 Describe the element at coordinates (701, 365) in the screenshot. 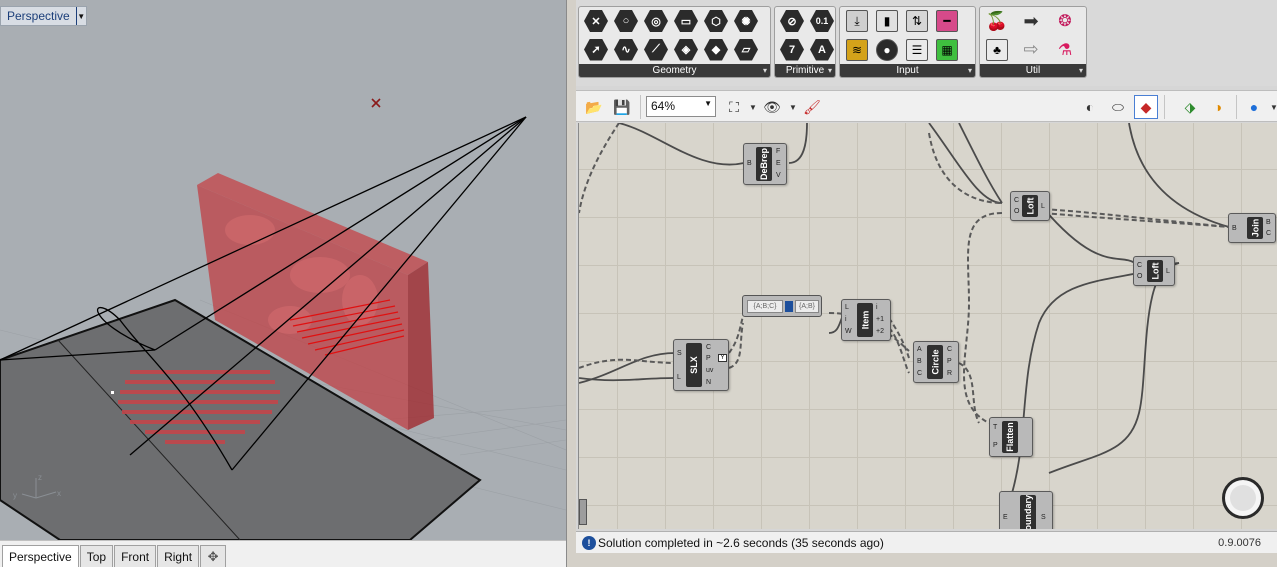

I see `node-slx: S L SLX C P uv N Y` at that location.